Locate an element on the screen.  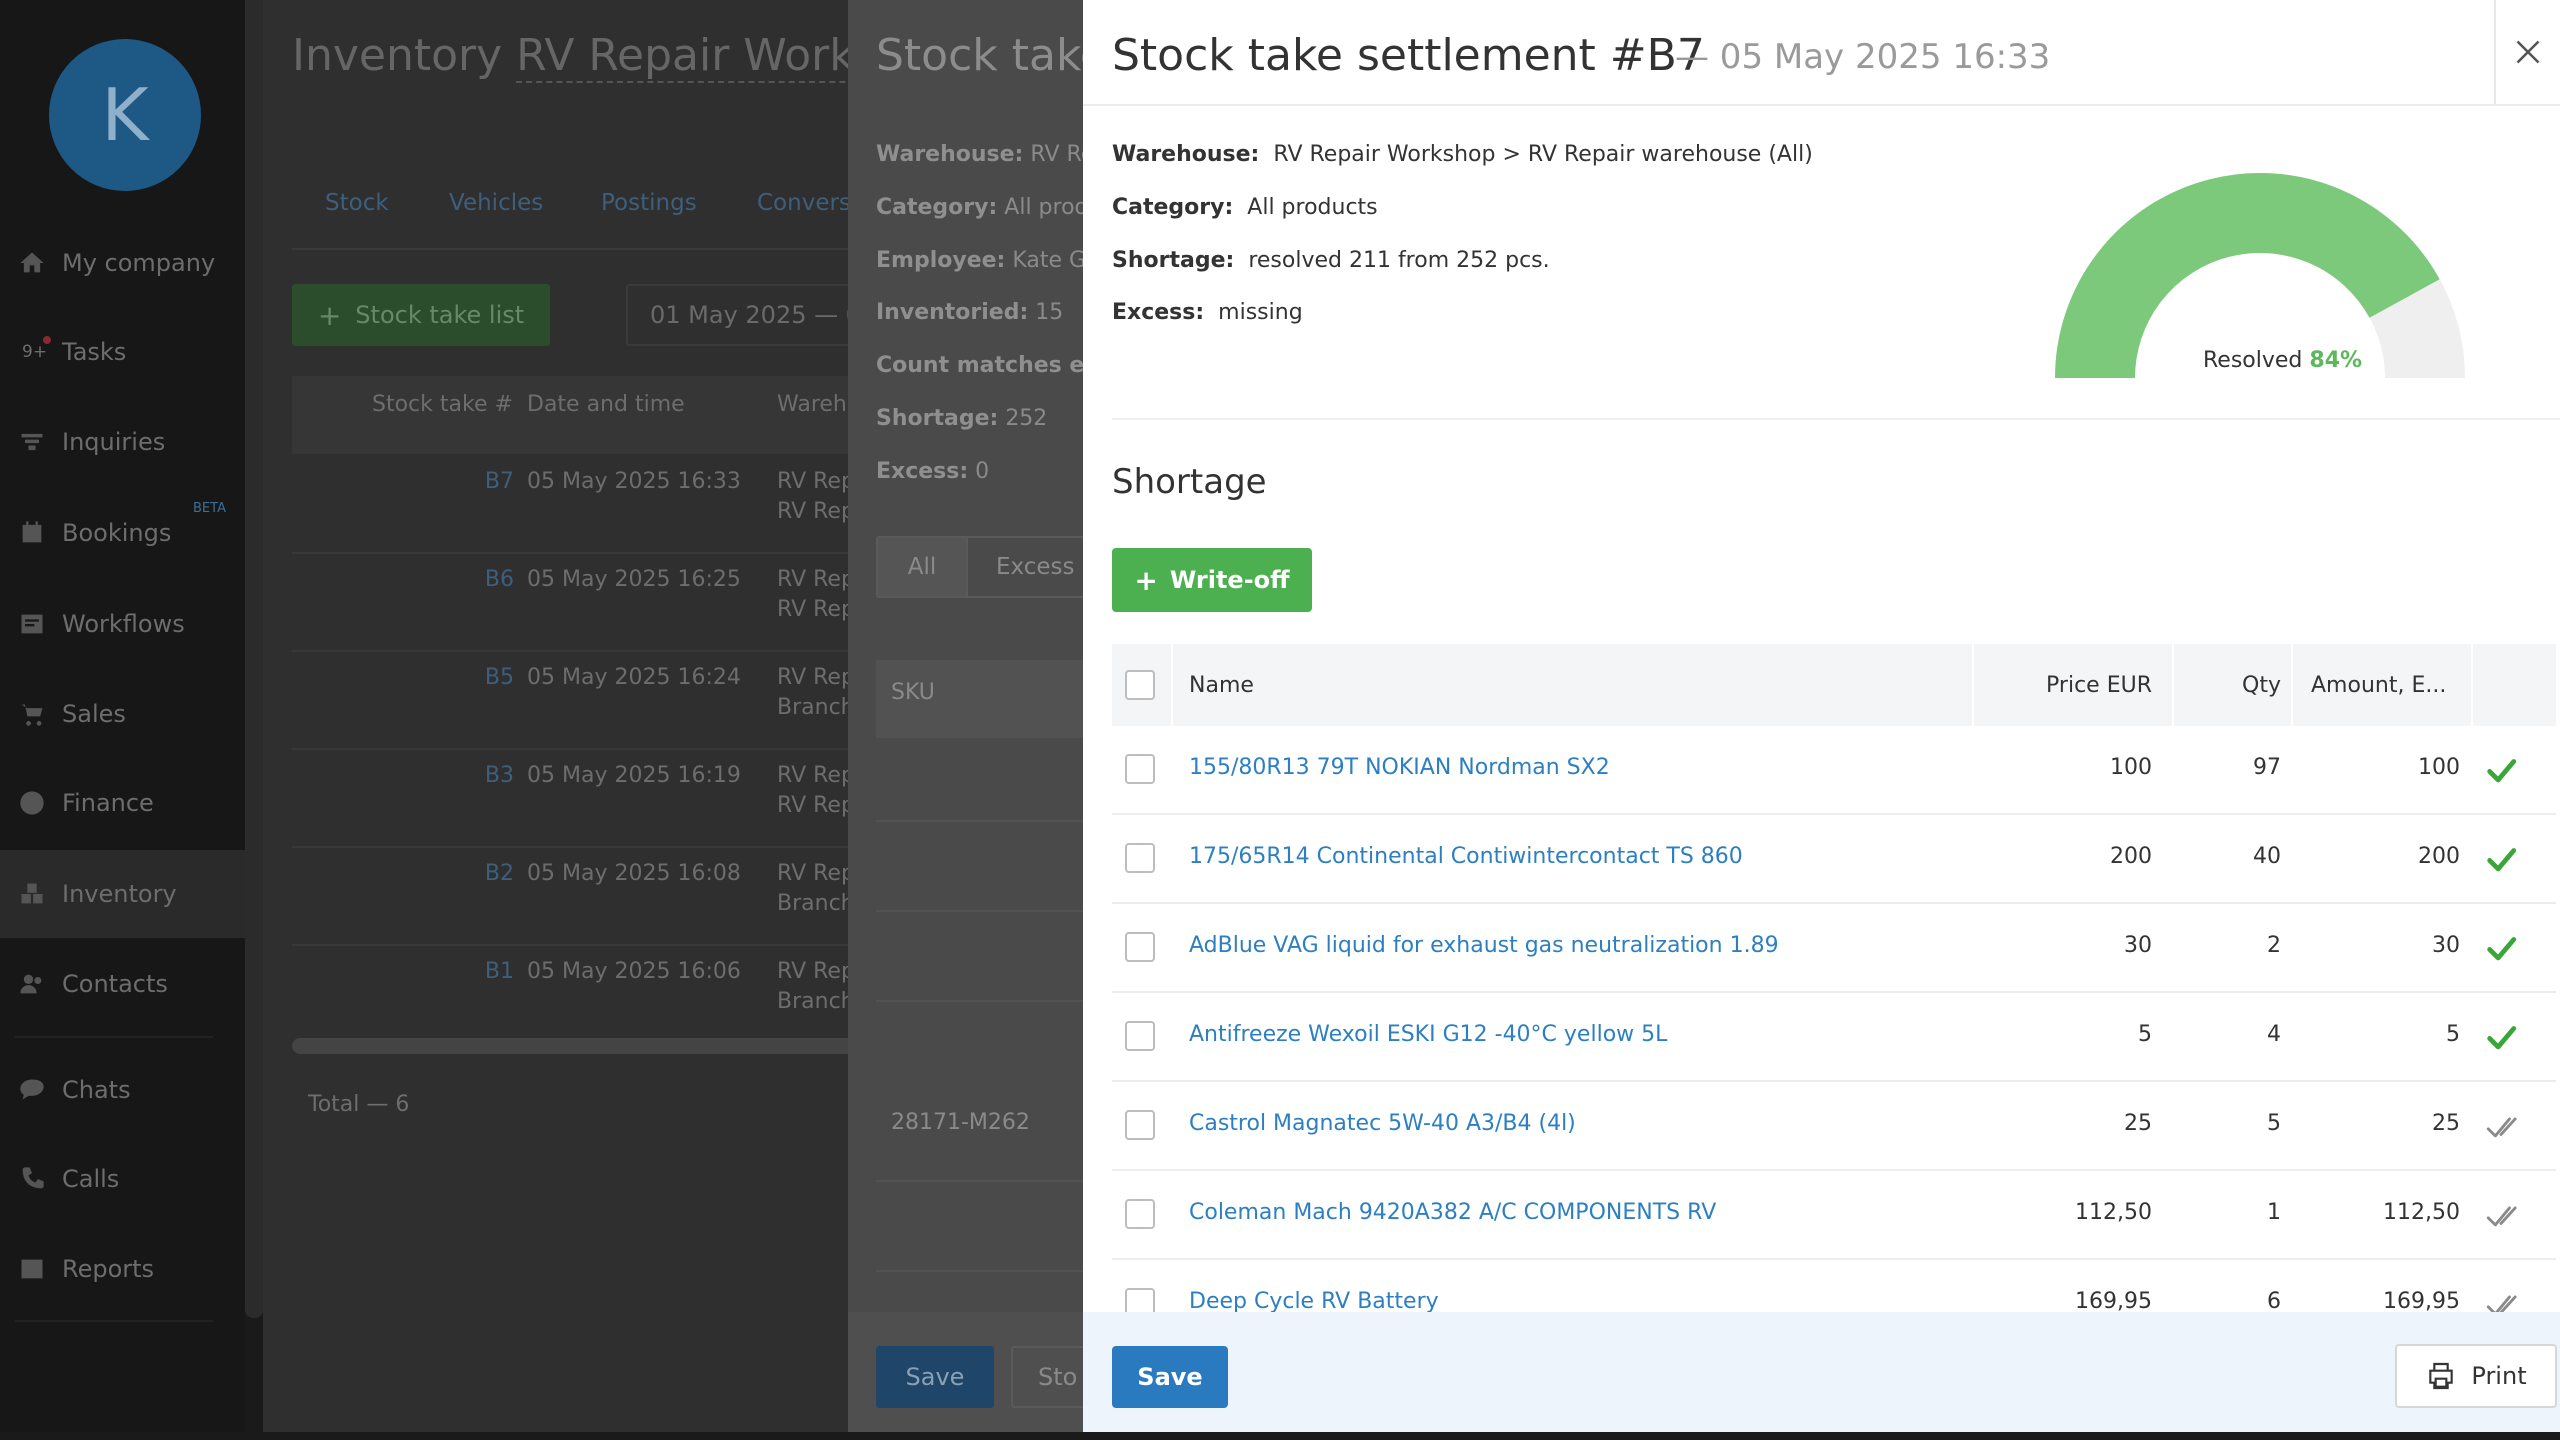
sidebar-item-label: Finance is located at coordinates (108, 803).